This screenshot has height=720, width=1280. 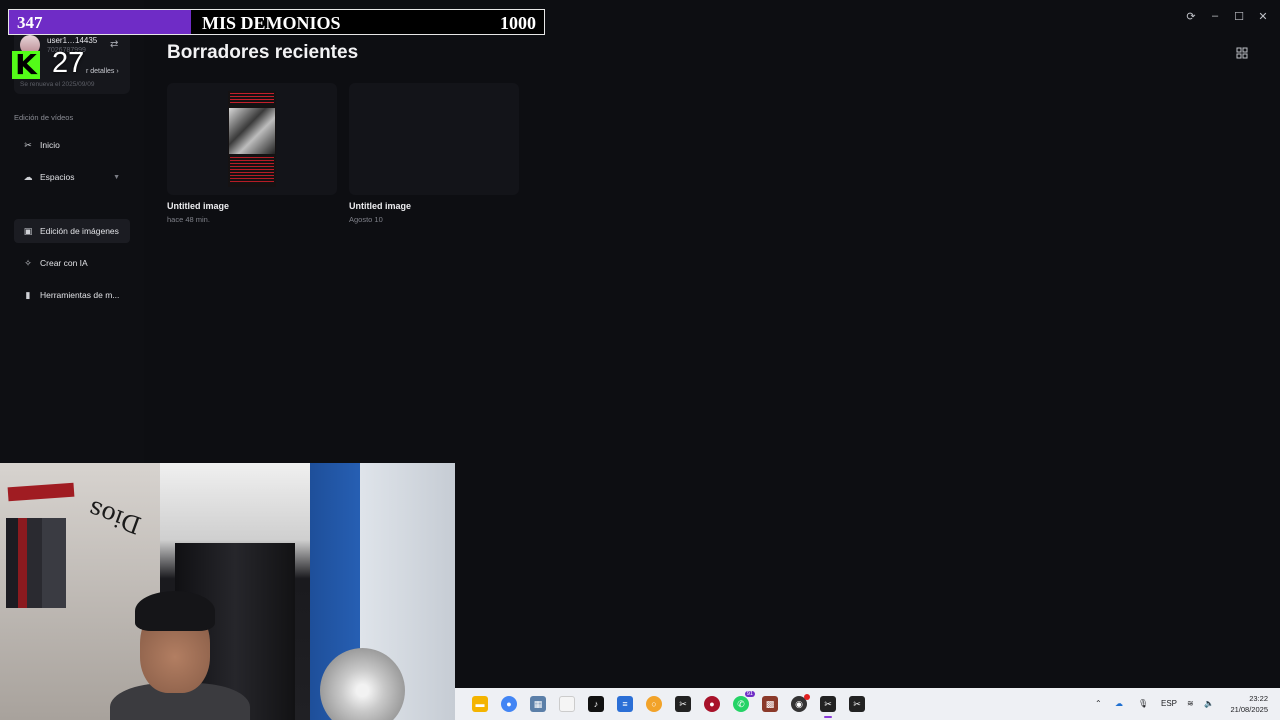 I want to click on webcam-clothes, so click(x=36, y=563).